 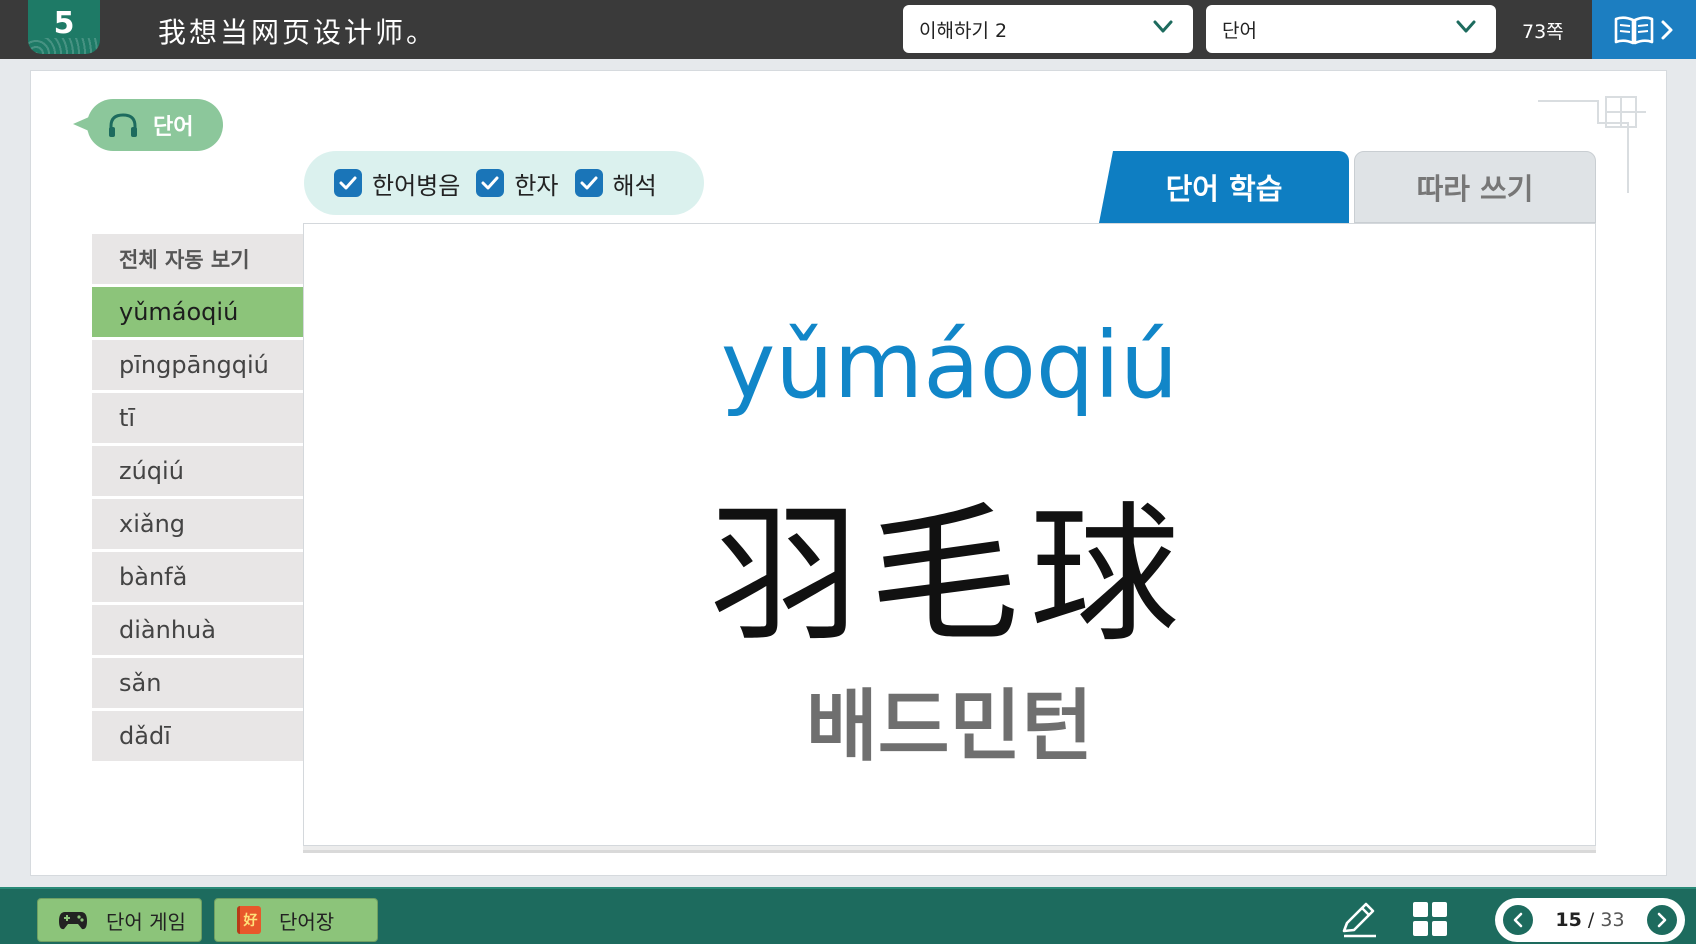 I want to click on vocab-book-icon-char: 好, so click(x=250, y=921).